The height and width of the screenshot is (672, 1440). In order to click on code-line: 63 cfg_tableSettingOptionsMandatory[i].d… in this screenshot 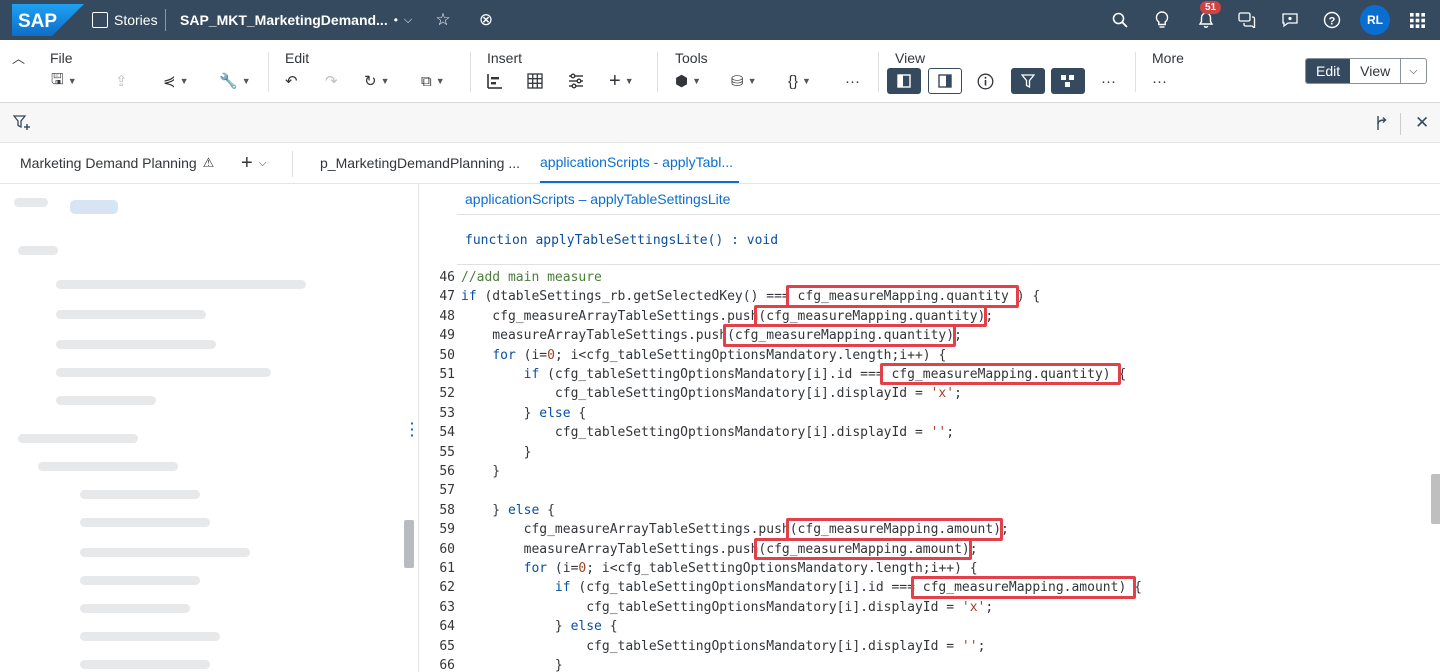, I will do `click(929, 607)`.